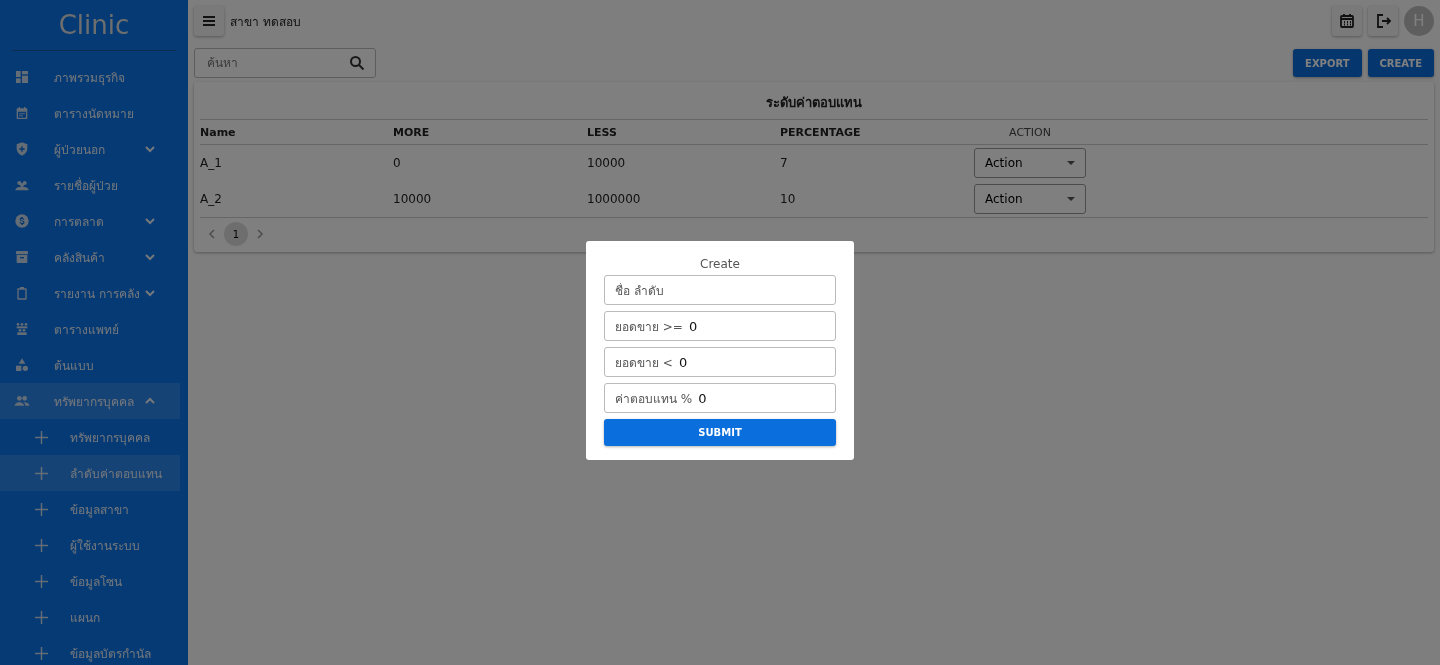  I want to click on table-cell-text: 7, so click(784, 163).